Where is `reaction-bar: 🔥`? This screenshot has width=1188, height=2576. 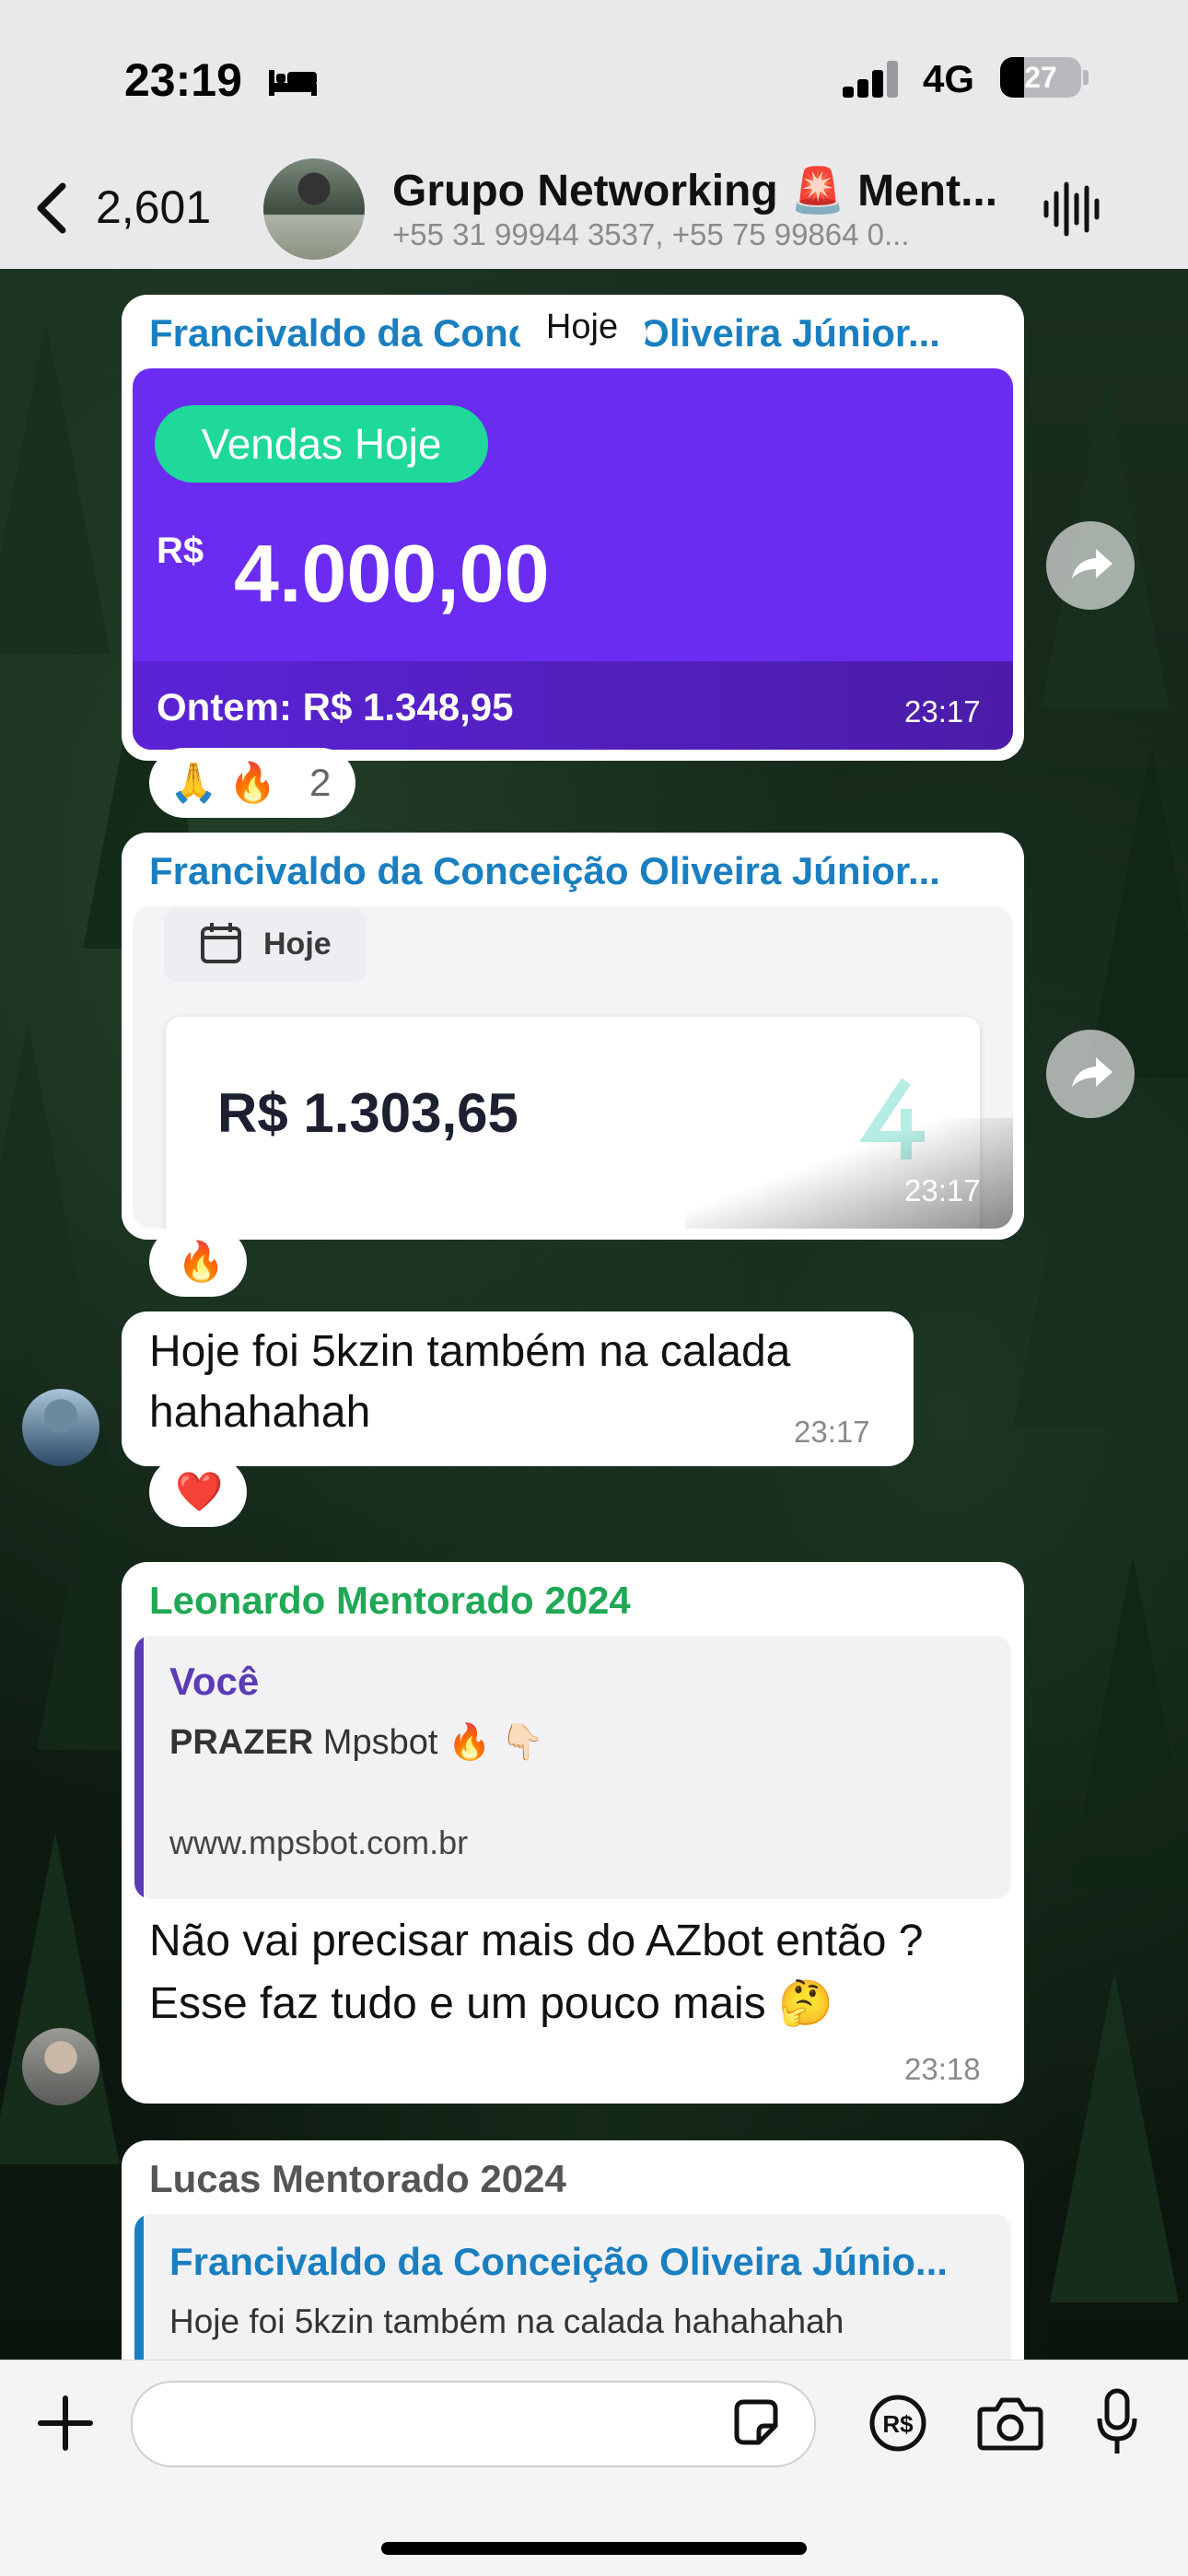 reaction-bar: 🔥 is located at coordinates (198, 1262).